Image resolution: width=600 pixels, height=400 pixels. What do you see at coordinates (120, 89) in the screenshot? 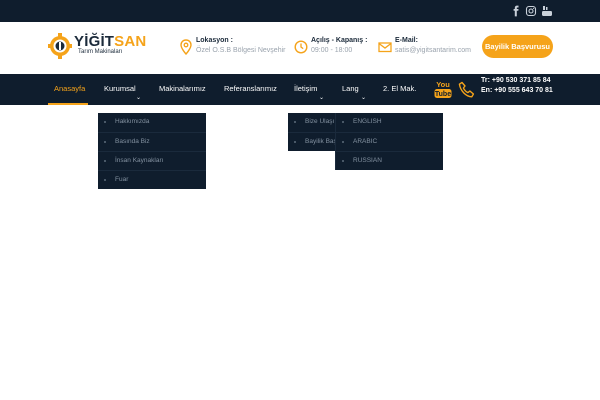
I see `nav-item-kurumsal: Kurumsal` at bounding box center [120, 89].